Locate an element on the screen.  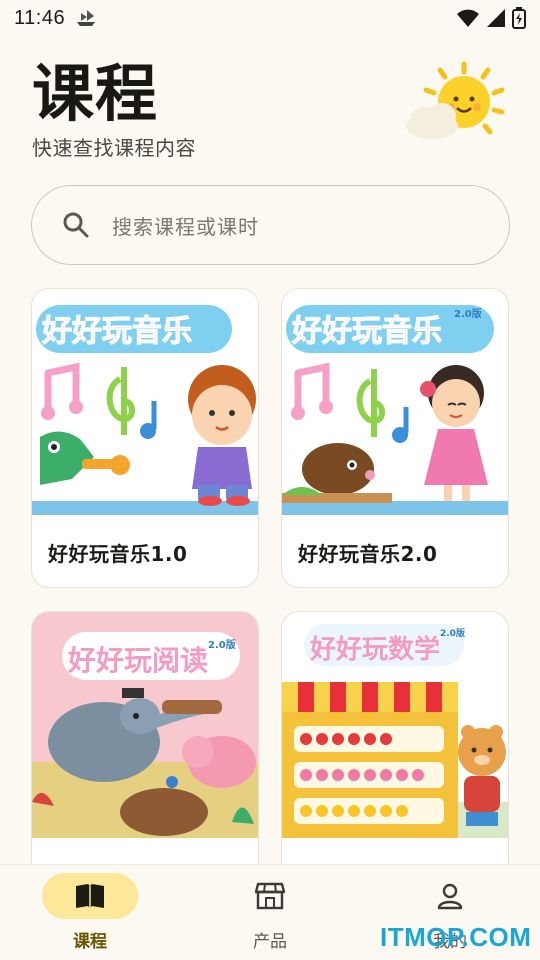
course-card: 好好玩数学 2.0版 is located at coordinates (395, 746).